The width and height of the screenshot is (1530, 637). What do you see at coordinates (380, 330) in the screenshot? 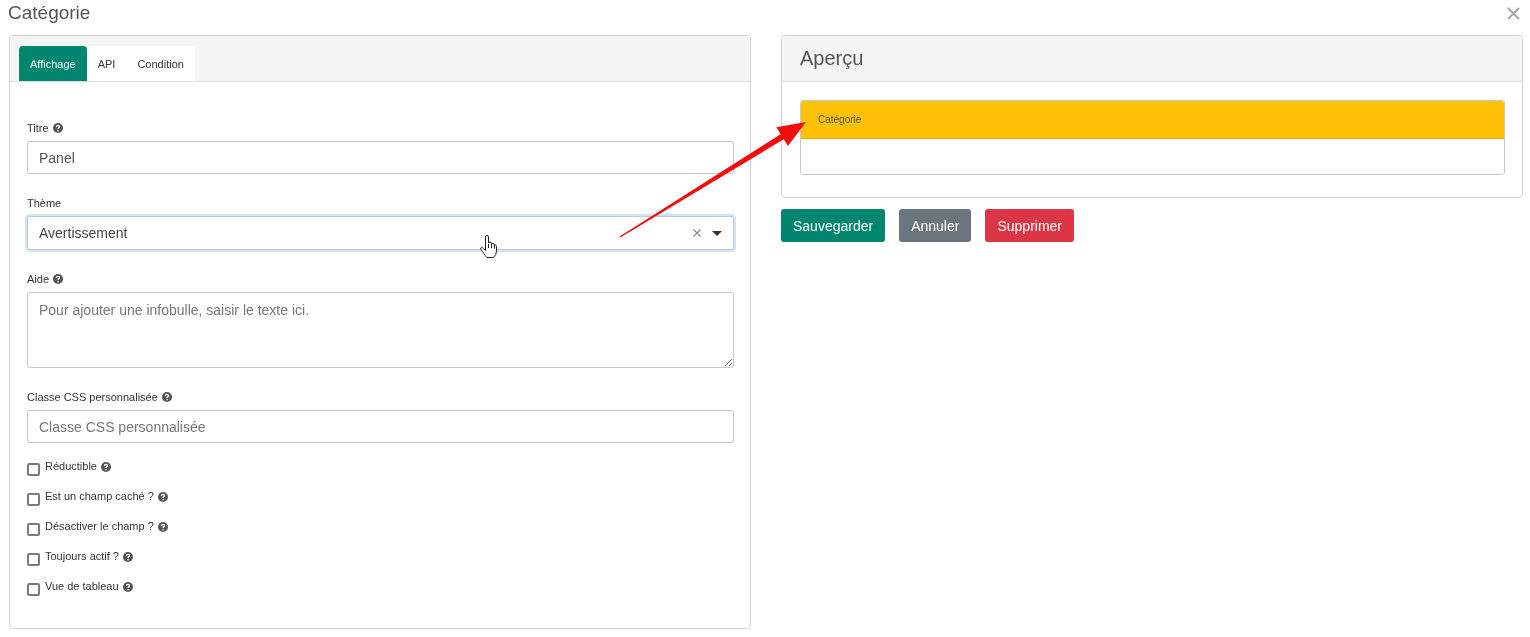
I see `textarea-field: Pour ajouter une infobulle, saisir le texte ici.` at bounding box center [380, 330].